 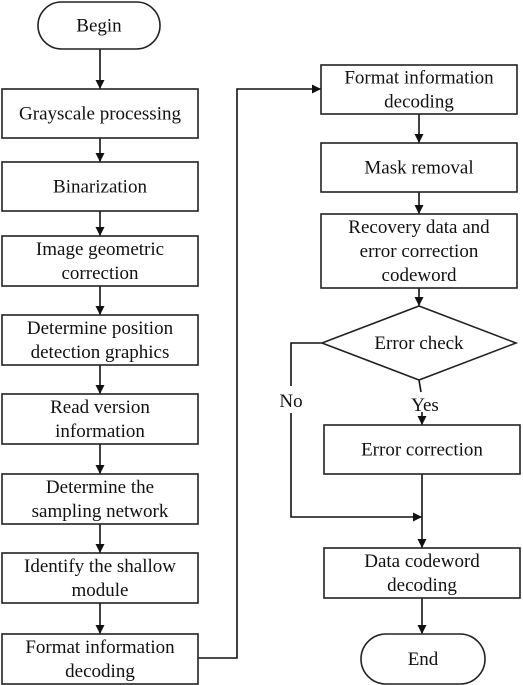 I want to click on node-format-left: Format information decoding, so click(x=100, y=659).